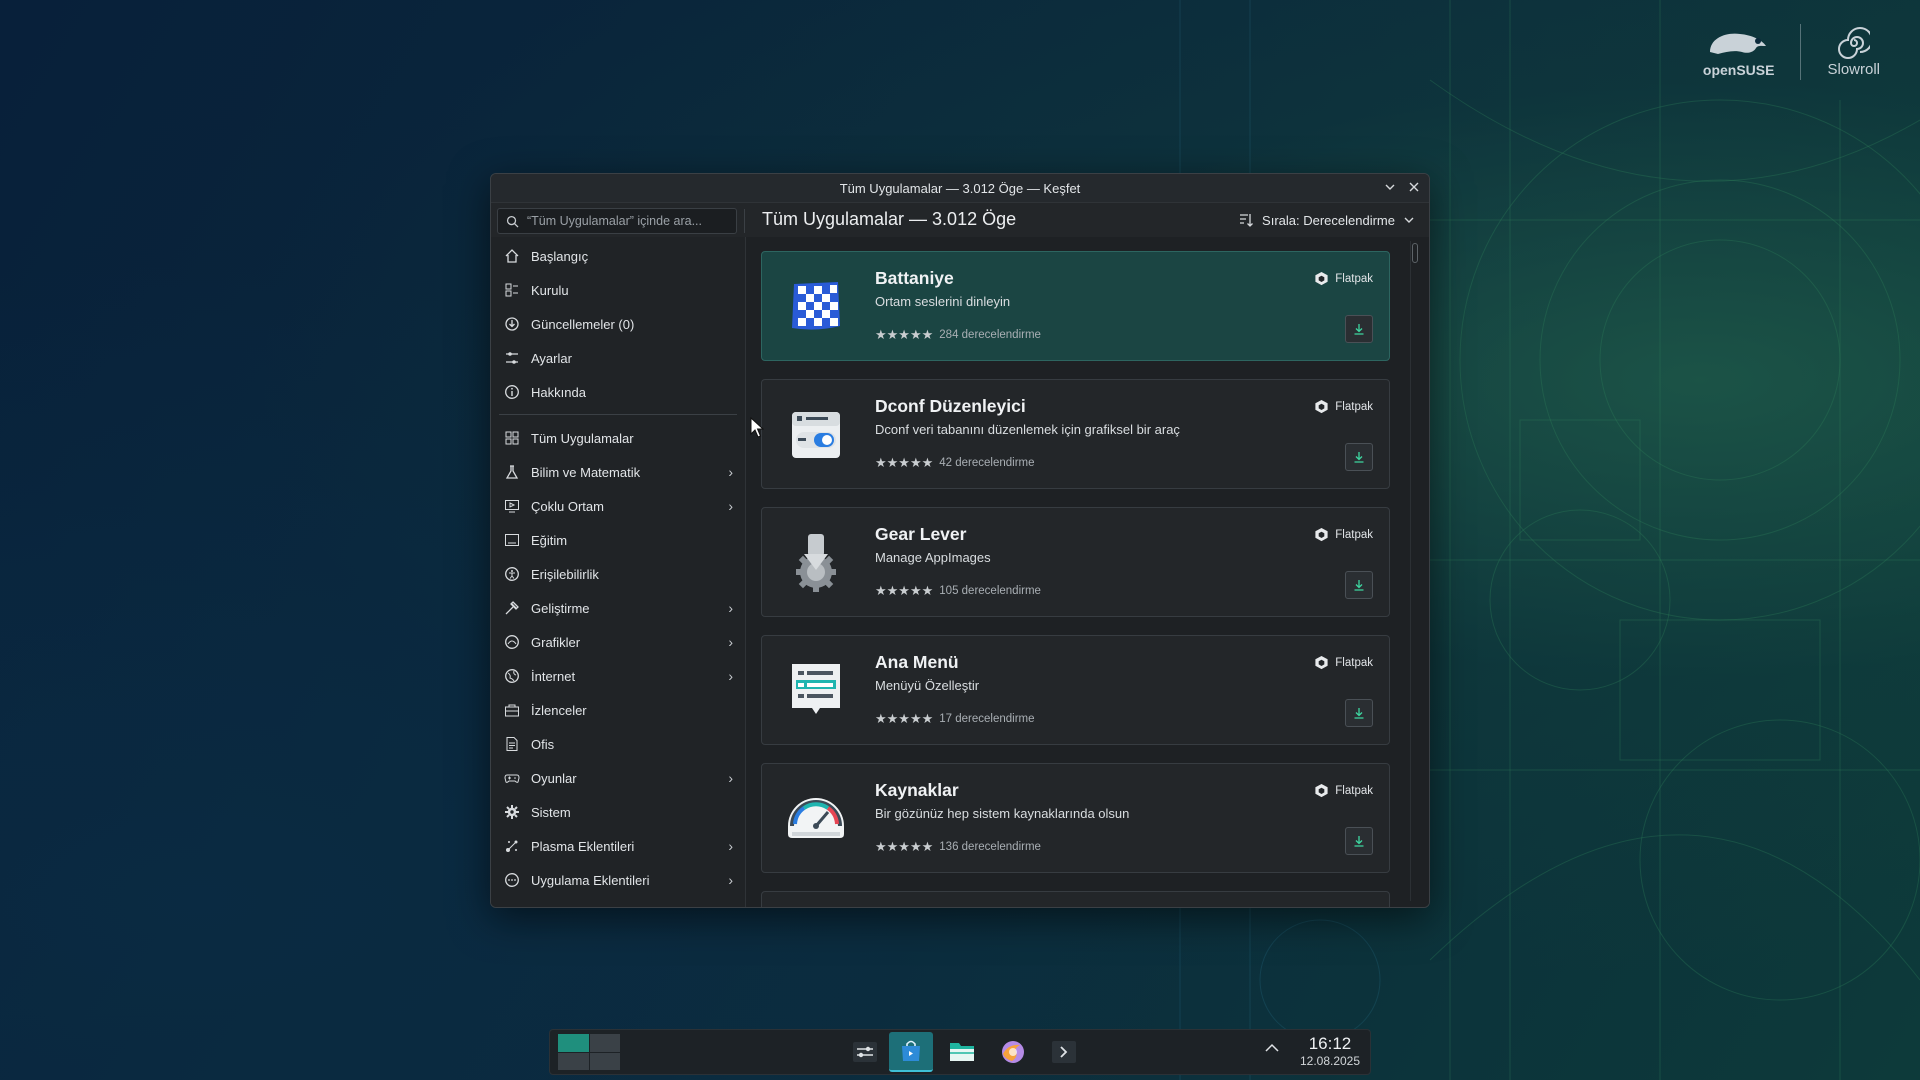 The height and width of the screenshot is (1080, 1920). Describe the element at coordinates (1801, 52) in the screenshot. I see `brand-separator` at that location.